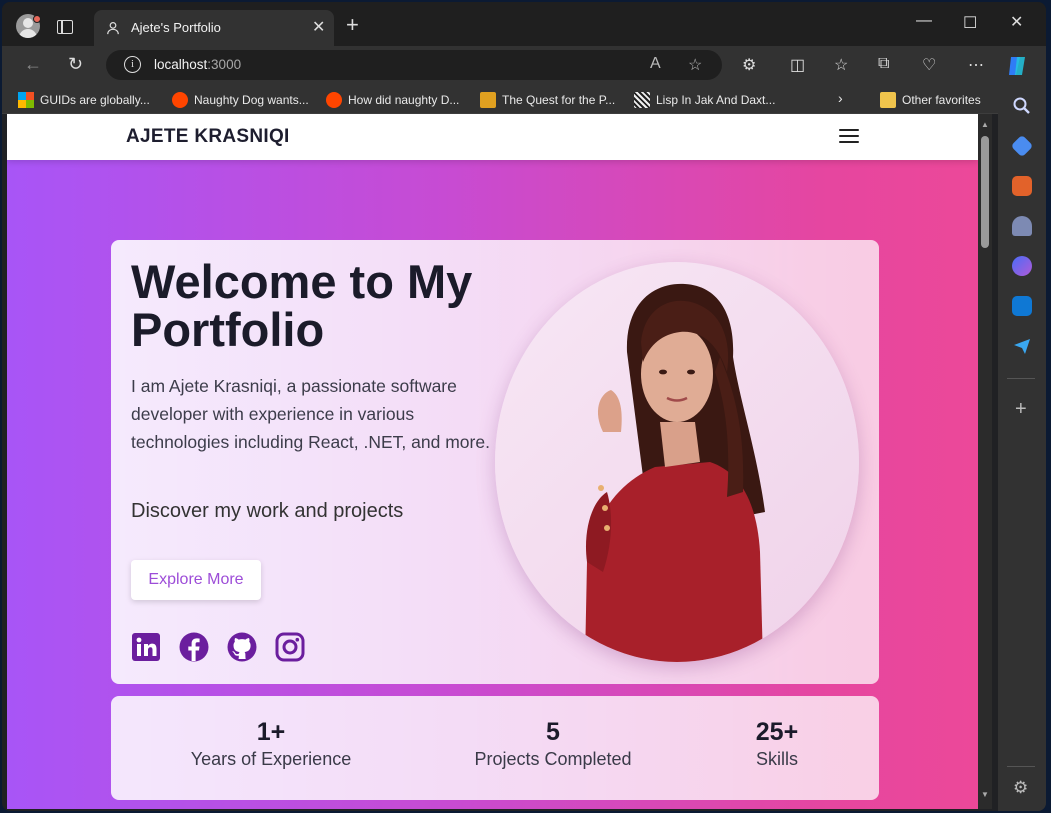 This screenshot has height=813, width=1051. I want to click on hero-subtitle: Discover my work and projects, so click(267, 511).